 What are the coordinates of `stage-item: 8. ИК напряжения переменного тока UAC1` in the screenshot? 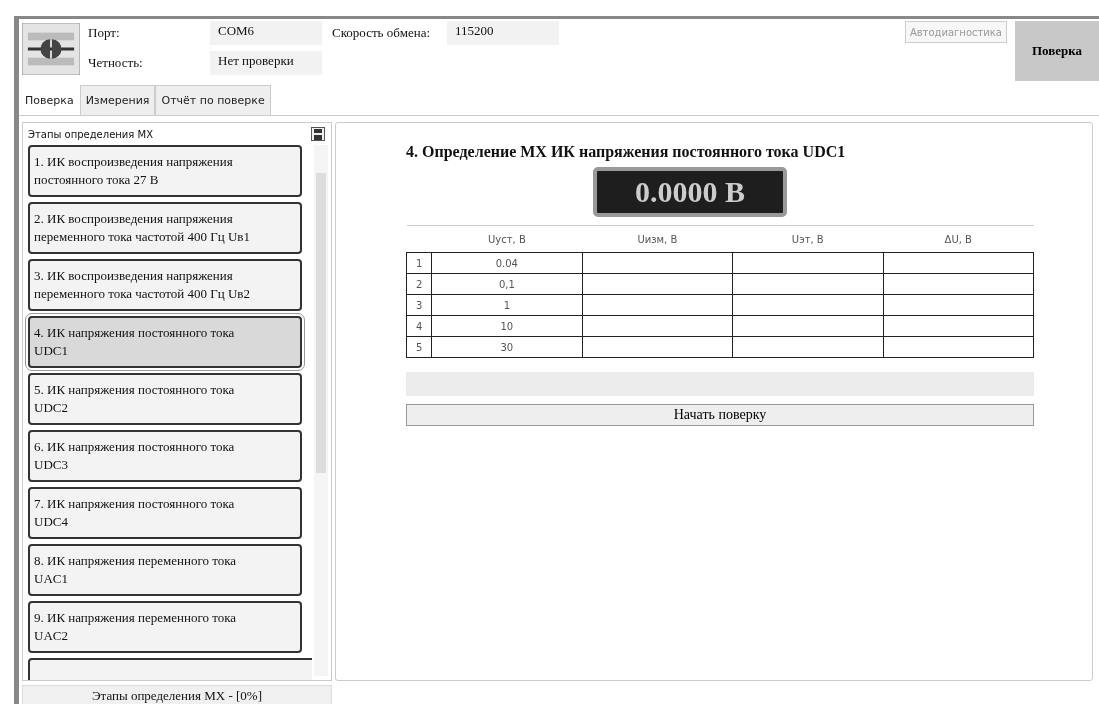 It's located at (165, 570).